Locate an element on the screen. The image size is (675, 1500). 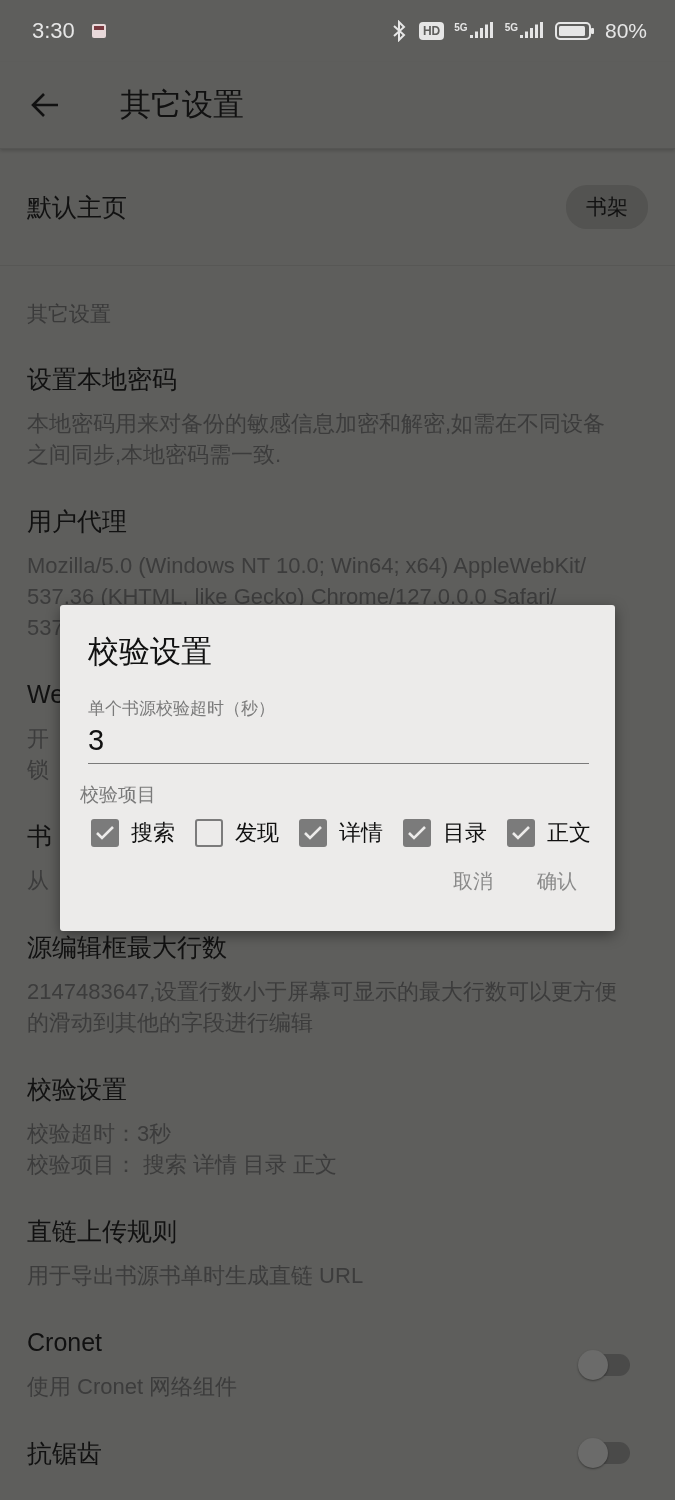
checkbox-label: 发现 is located at coordinates (257, 833).